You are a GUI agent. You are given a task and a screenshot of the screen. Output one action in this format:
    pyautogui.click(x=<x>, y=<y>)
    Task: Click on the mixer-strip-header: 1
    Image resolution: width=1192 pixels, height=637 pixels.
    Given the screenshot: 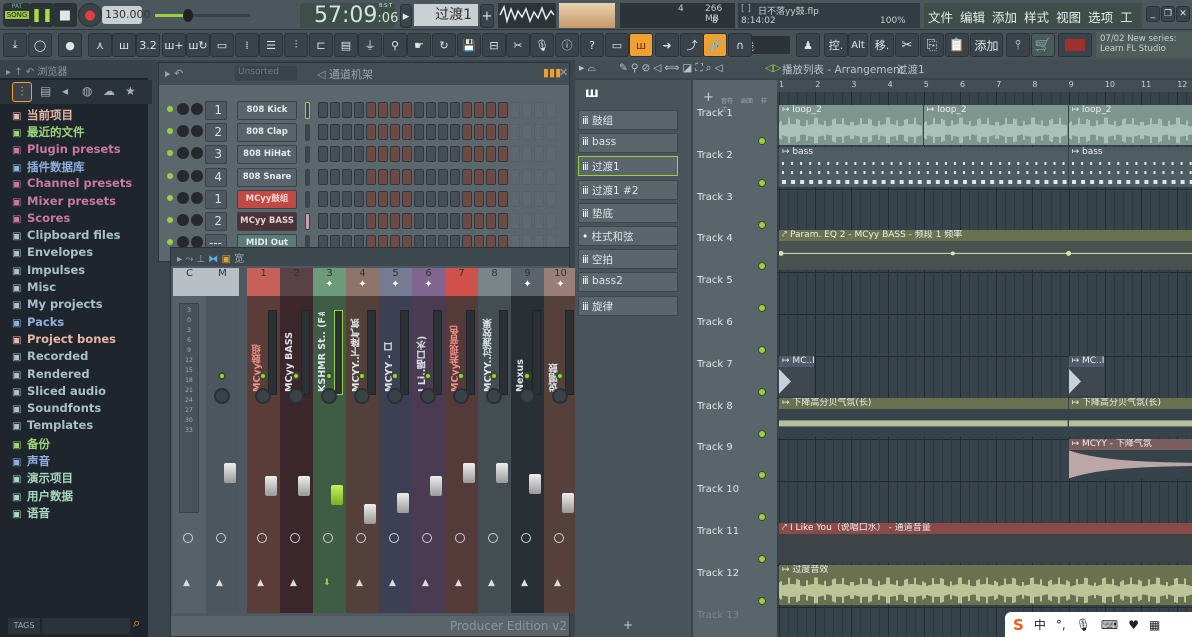 What is the action you would take?
    pyautogui.click(x=263, y=282)
    